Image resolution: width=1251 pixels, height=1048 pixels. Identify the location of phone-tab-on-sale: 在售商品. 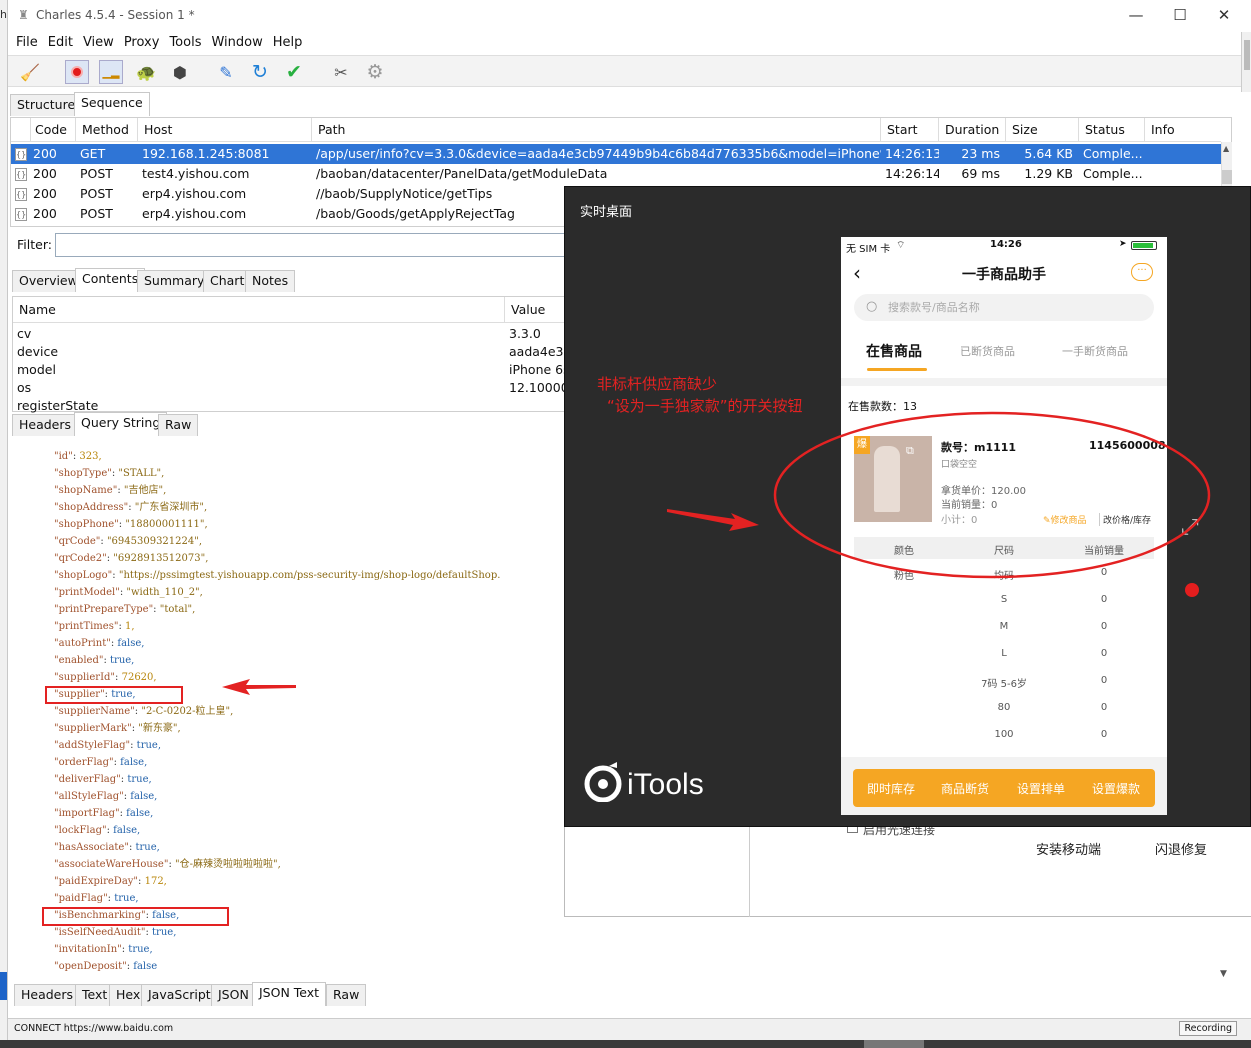
(894, 351).